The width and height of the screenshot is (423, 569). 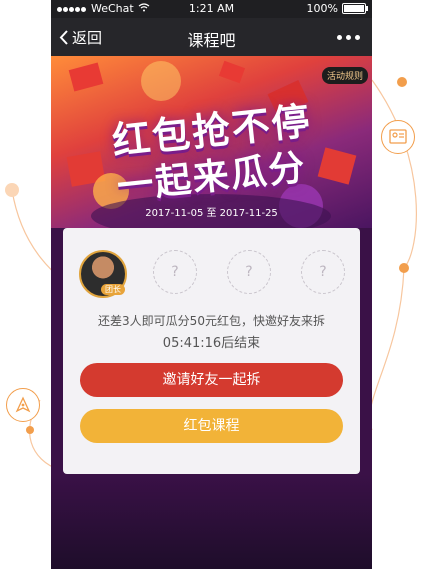 I want to click on group-status-message: 还差3人即可瓜分50元红包，快邀好友来拆, so click(x=211, y=321).